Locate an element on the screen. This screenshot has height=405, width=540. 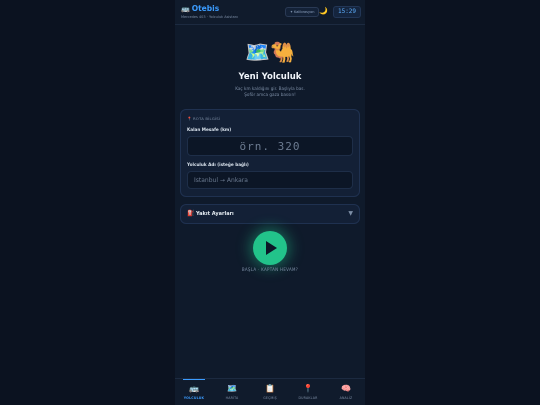
fuel-settings-toggle: ⛽ Yakıt Ayarları ▼ is located at coordinates (270, 214).